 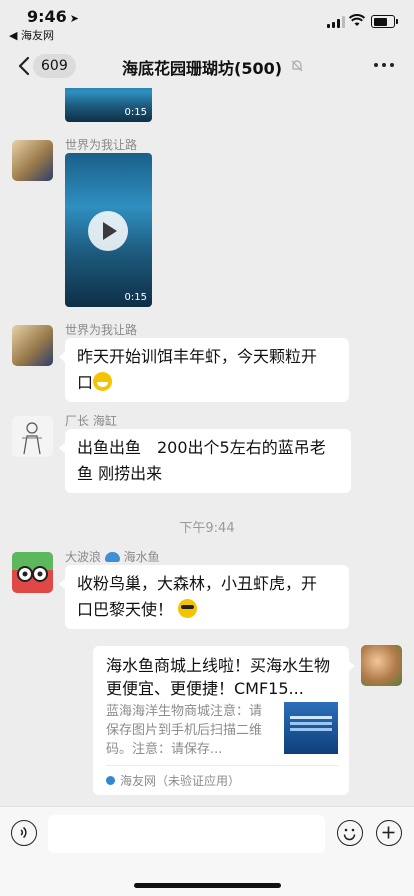 What do you see at coordinates (385, 66) in the screenshot?
I see `more-options-icon` at bounding box center [385, 66].